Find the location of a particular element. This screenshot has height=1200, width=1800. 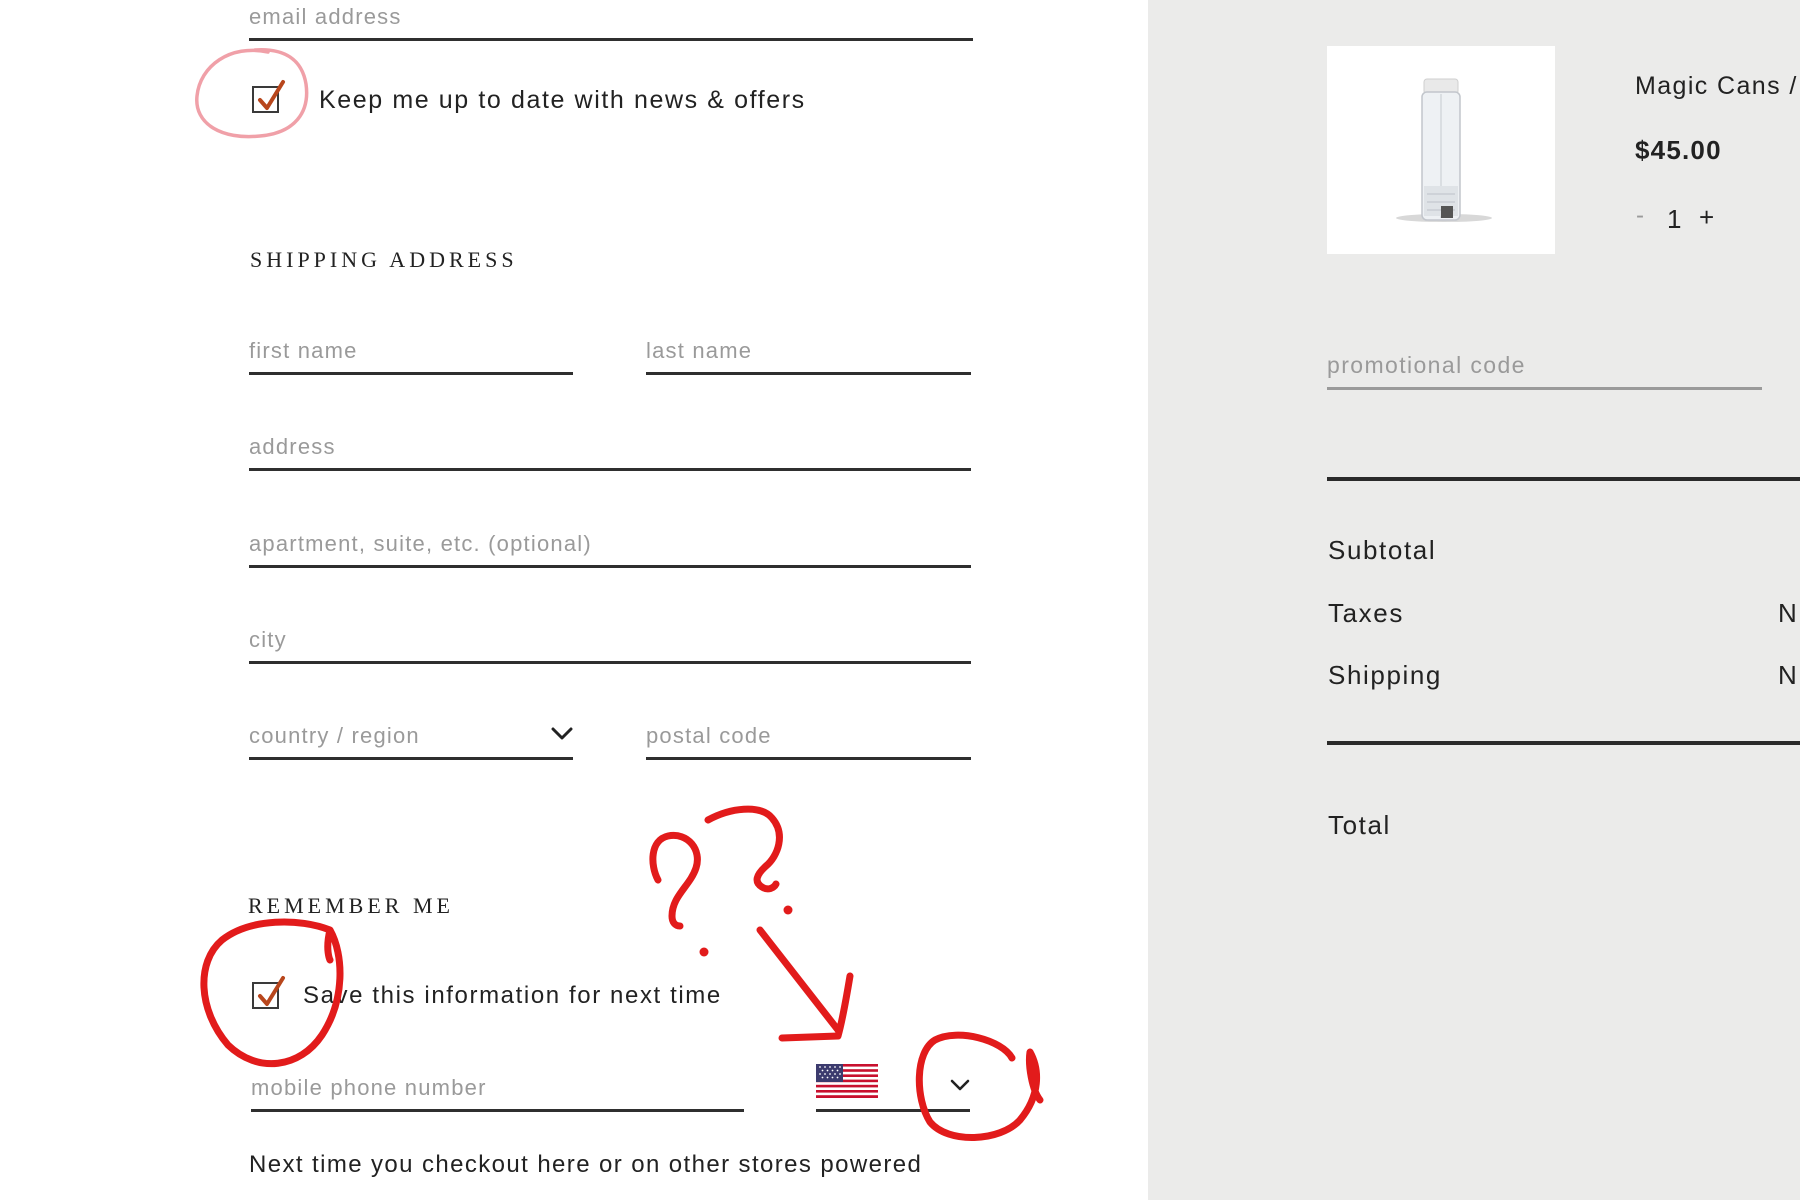

quantity-value: 1 is located at coordinates (1674, 219).